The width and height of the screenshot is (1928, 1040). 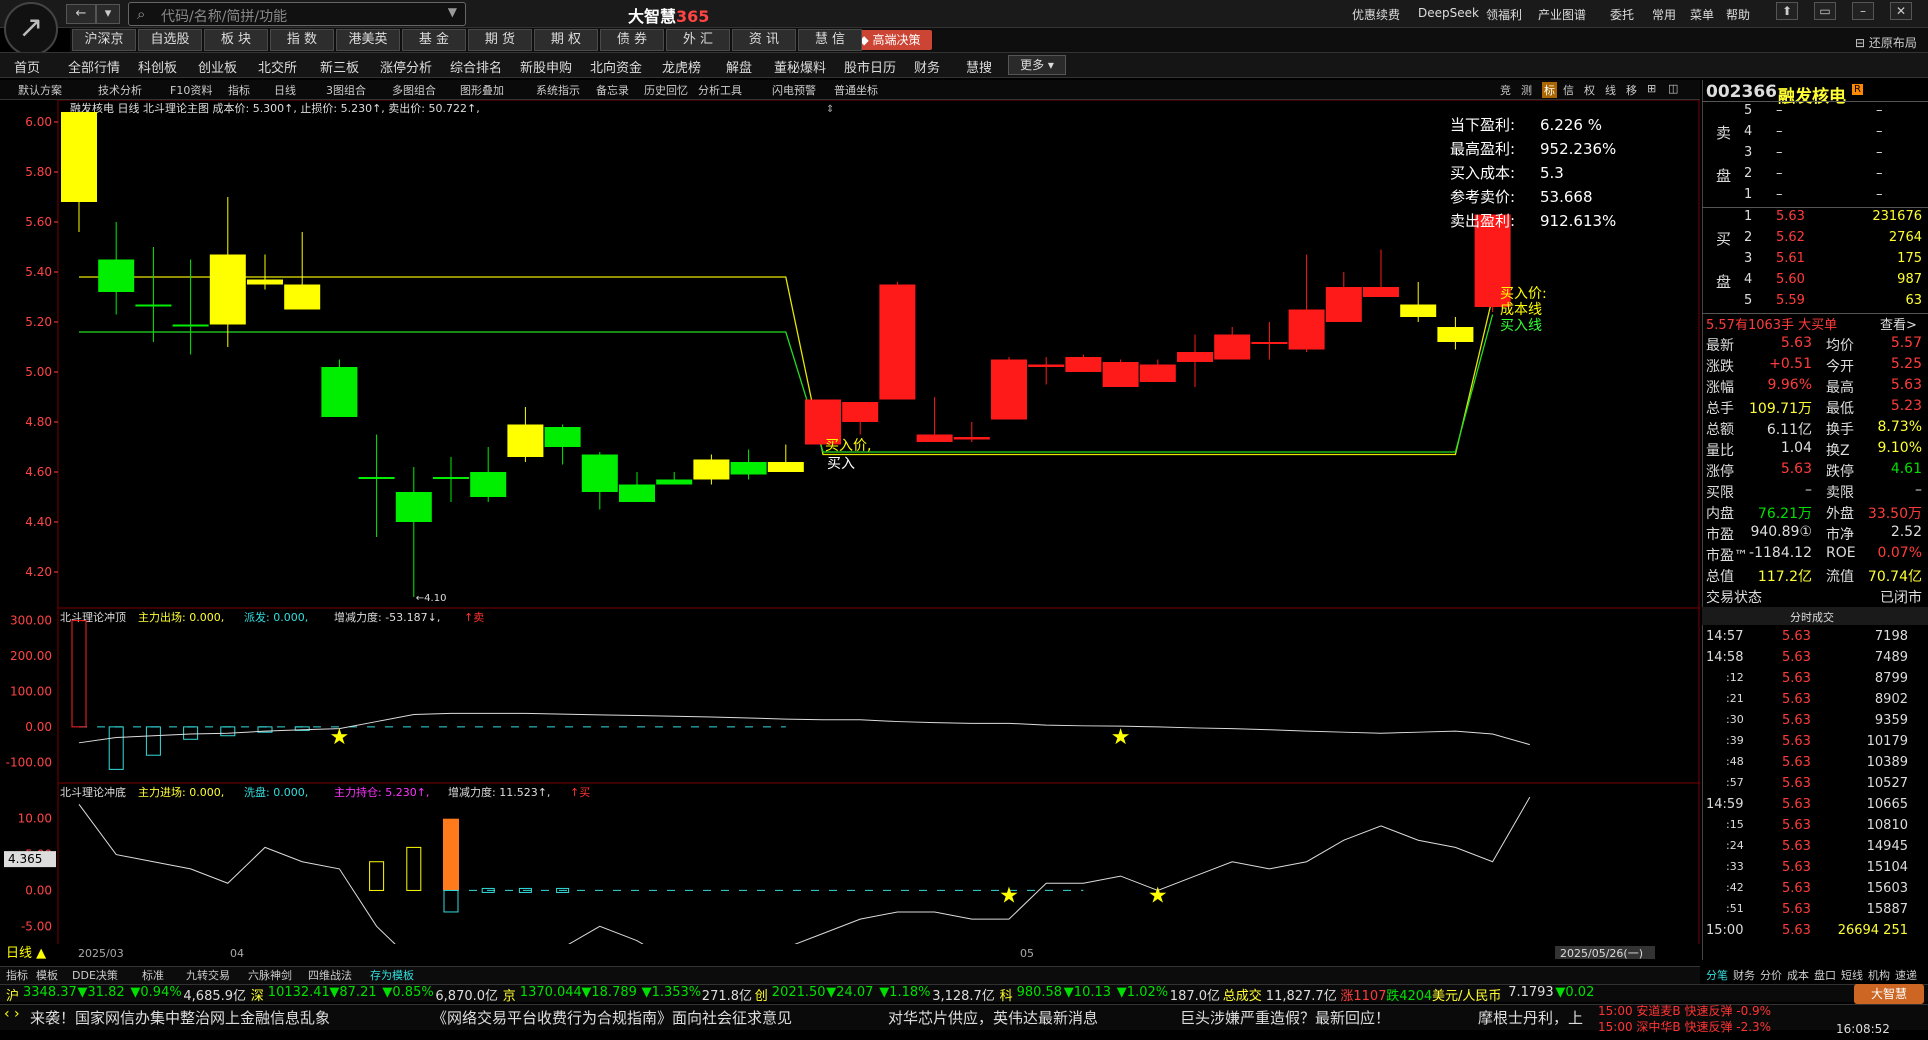 What do you see at coordinates (482, 90) in the screenshot?
I see `toolbar-item-7: 图形叠加` at bounding box center [482, 90].